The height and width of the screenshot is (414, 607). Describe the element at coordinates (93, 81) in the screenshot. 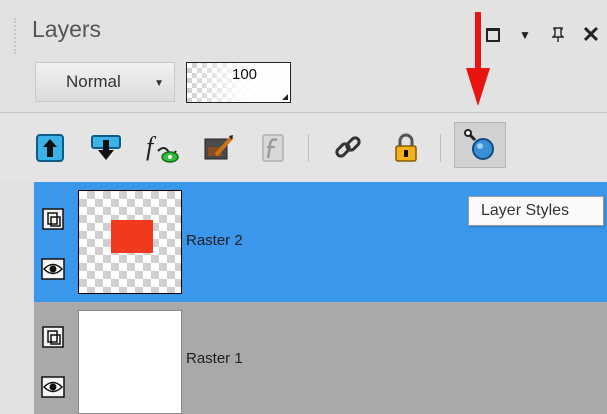

I see `blend-mode-value: Normal` at that location.